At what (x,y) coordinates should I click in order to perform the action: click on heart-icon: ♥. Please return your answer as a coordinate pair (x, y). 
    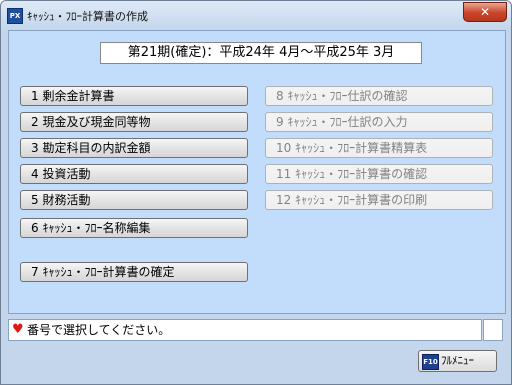
    Looking at the image, I should click on (18, 329).